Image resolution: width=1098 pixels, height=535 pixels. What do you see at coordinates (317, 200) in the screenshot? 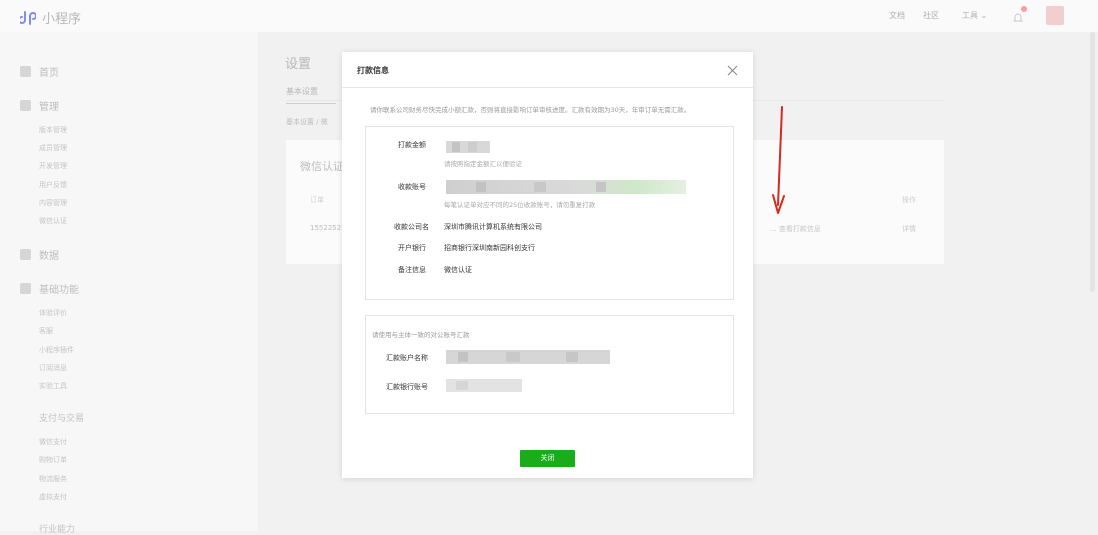
I see `table-header: 订单` at bounding box center [317, 200].